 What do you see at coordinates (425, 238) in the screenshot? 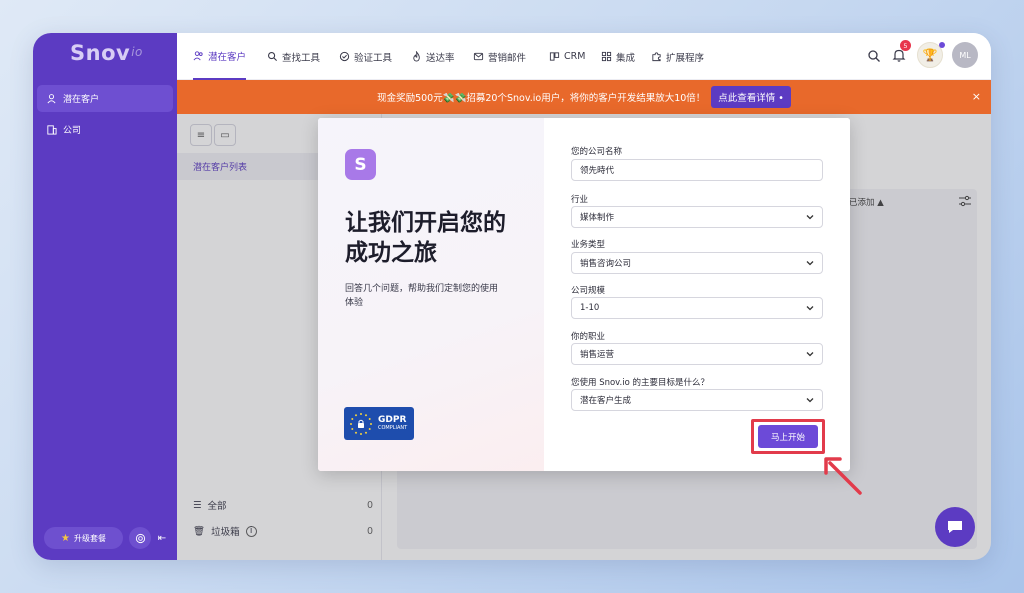
I see `modal-title: 让我们开启您的成功之旅` at bounding box center [425, 238].